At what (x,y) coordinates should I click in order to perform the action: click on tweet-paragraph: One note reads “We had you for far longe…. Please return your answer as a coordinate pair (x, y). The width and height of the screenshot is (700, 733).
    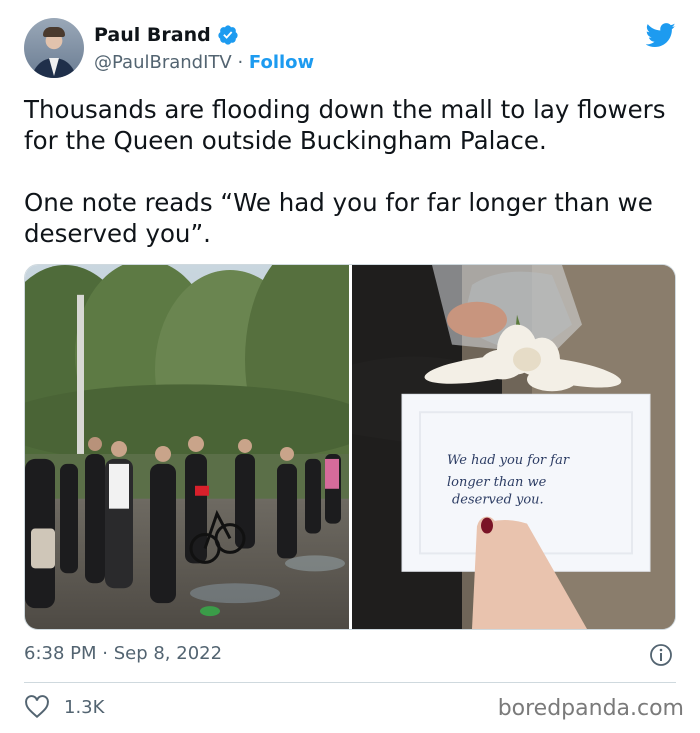
    Looking at the image, I should click on (338, 218).